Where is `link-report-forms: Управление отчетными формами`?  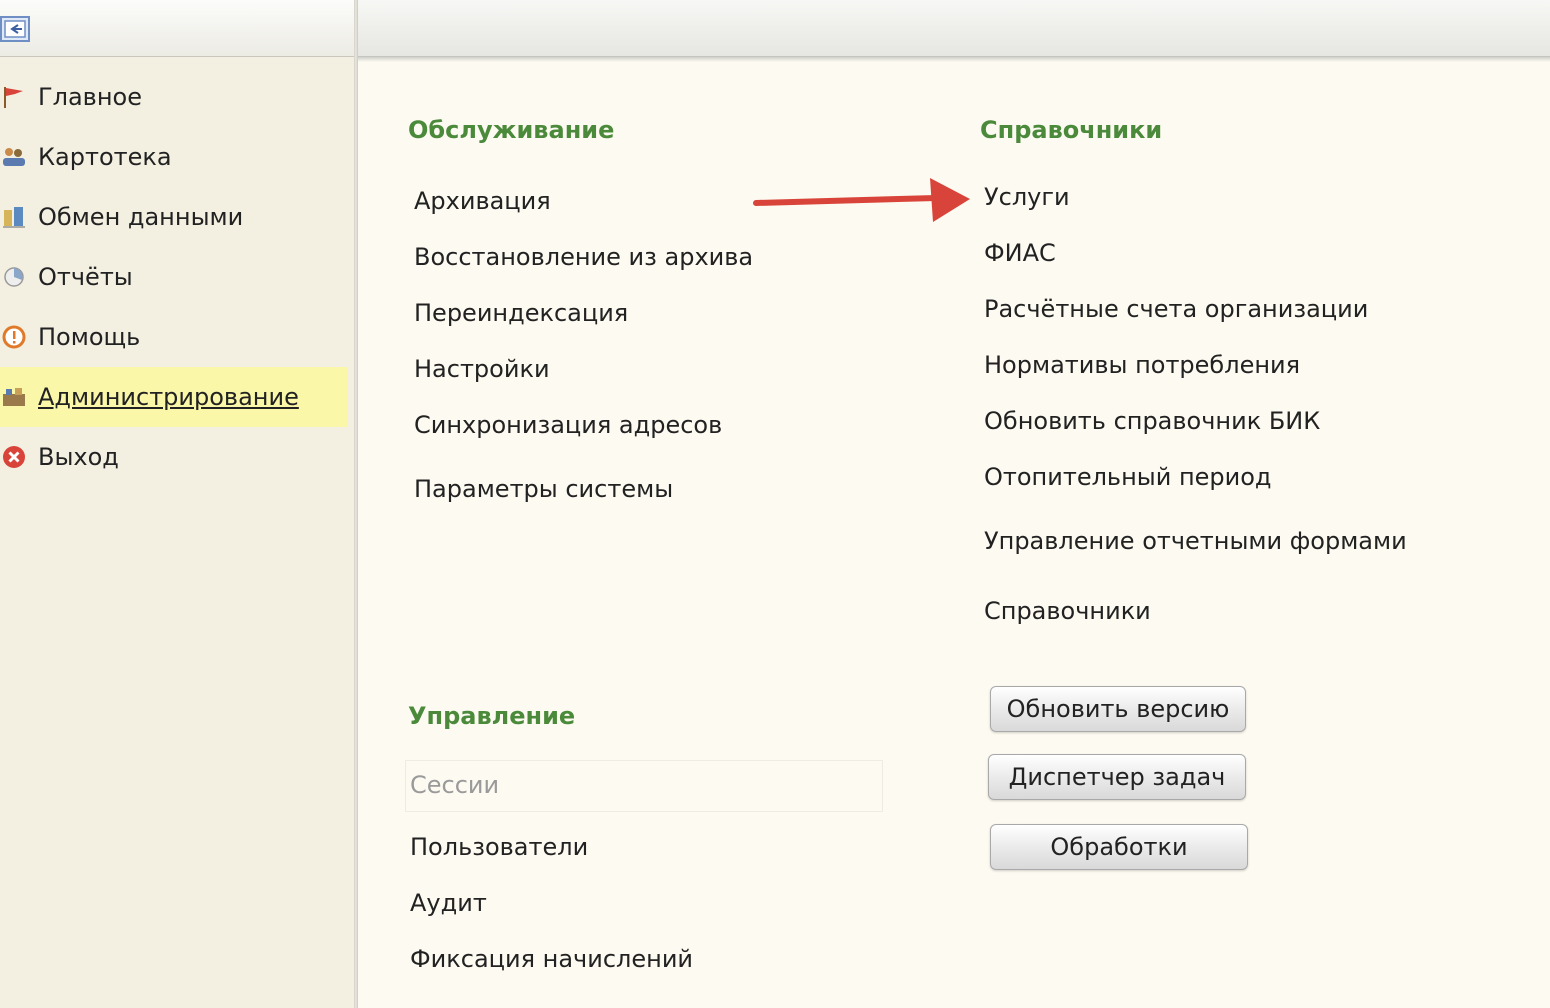
link-report-forms: Управление отчетными формами is located at coordinates (1195, 541).